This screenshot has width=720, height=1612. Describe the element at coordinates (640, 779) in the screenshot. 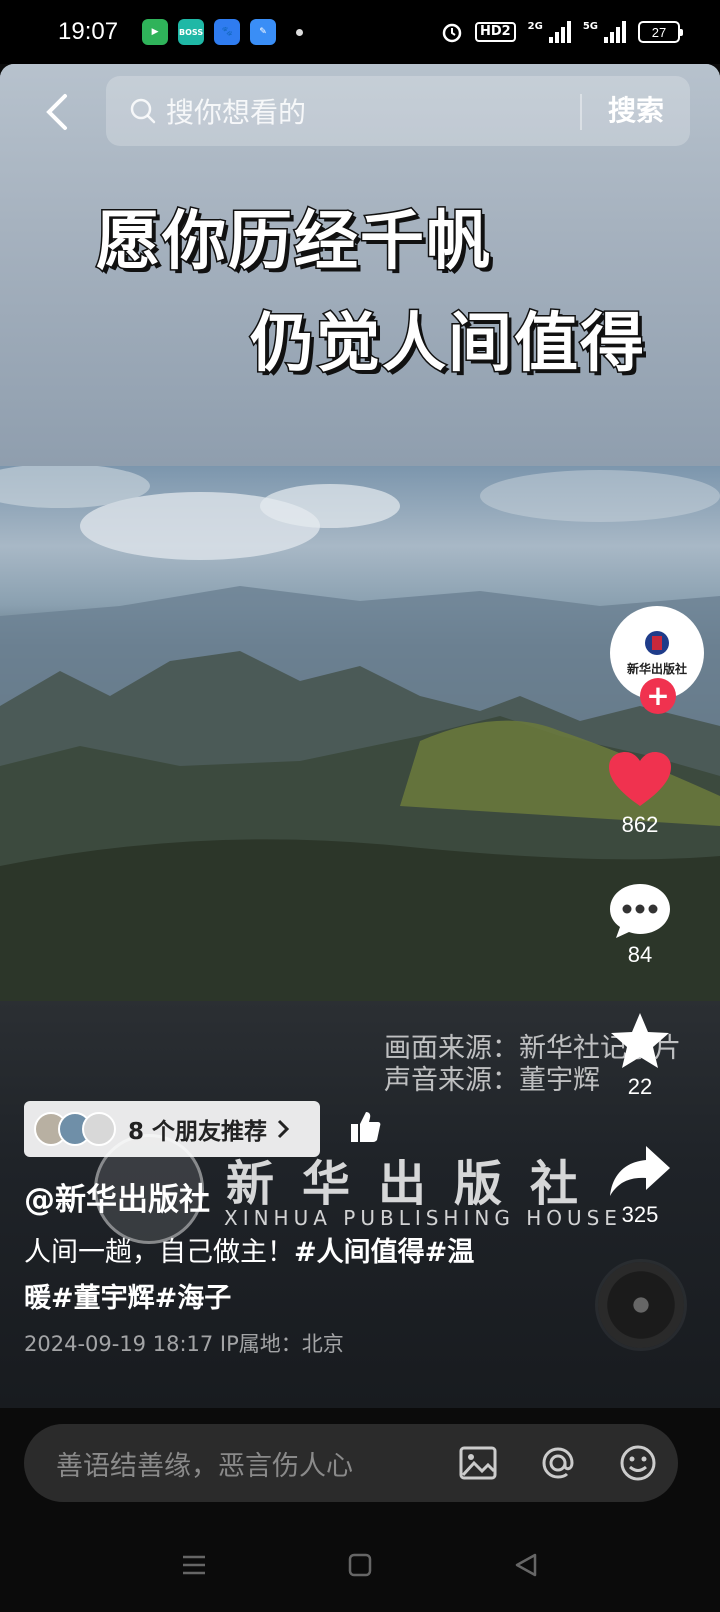

I see `heart-icon` at that location.